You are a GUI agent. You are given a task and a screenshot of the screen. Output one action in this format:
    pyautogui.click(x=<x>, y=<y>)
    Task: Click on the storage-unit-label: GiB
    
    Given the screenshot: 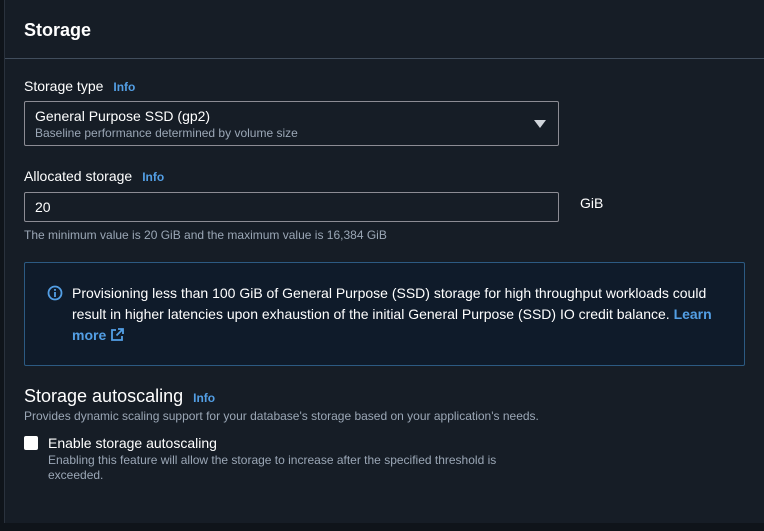 What is the action you would take?
    pyautogui.click(x=592, y=203)
    